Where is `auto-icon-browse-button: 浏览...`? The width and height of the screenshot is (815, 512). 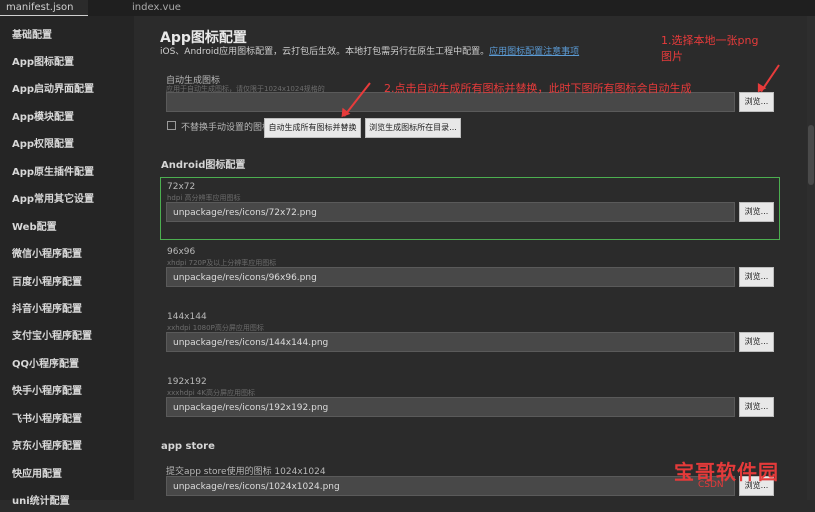 auto-icon-browse-button: 浏览... is located at coordinates (756, 102).